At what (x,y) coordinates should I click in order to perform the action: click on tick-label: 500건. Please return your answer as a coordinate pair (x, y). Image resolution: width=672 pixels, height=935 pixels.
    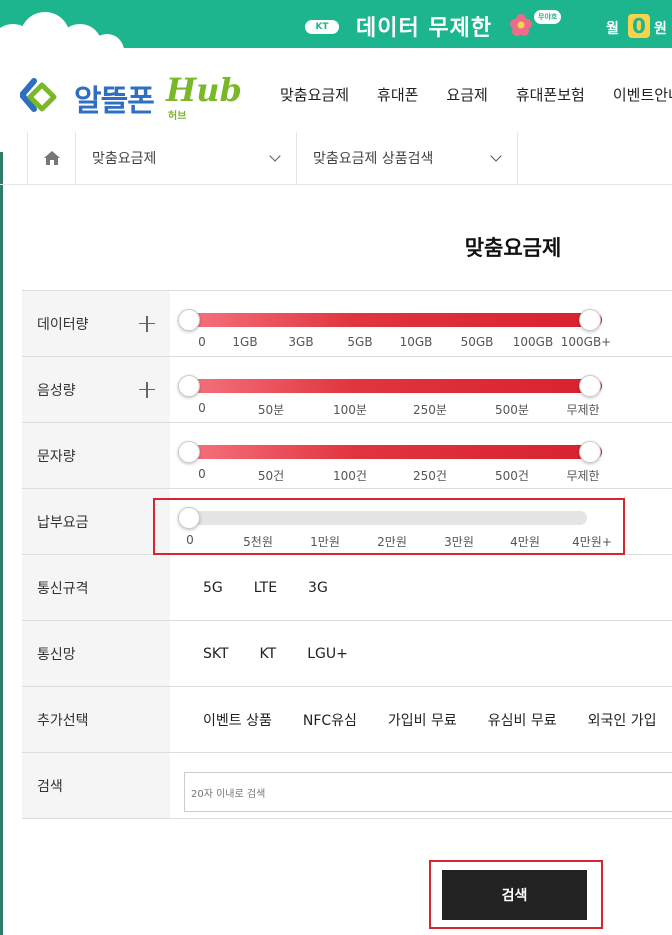
    Looking at the image, I should click on (512, 476).